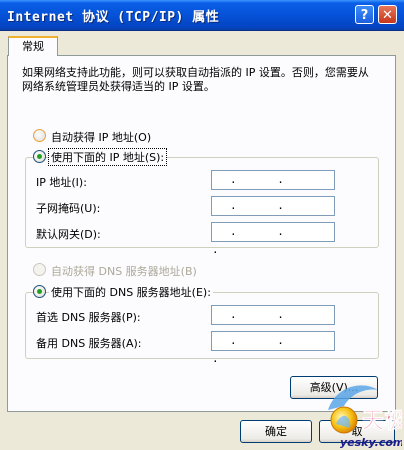 This screenshot has width=404, height=450. What do you see at coordinates (107, 157) in the screenshot?
I see `manual-ip-label: 使用下面的 IP 地址(S):` at bounding box center [107, 157].